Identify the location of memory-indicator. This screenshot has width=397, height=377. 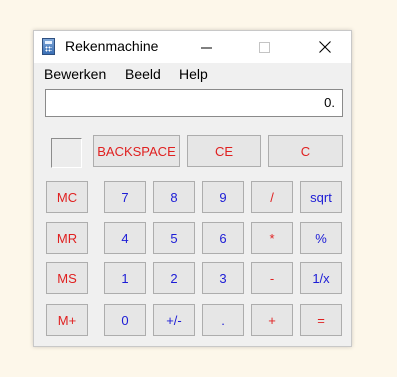
(66, 153).